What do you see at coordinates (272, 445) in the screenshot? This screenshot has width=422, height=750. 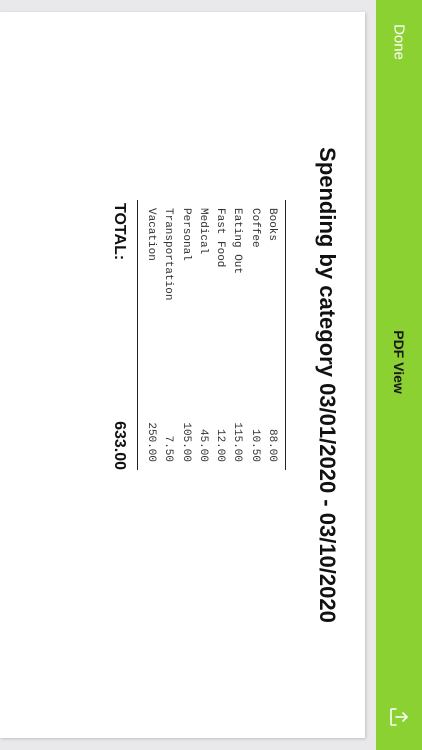 I see `category-amount: 88.00` at bounding box center [272, 445].